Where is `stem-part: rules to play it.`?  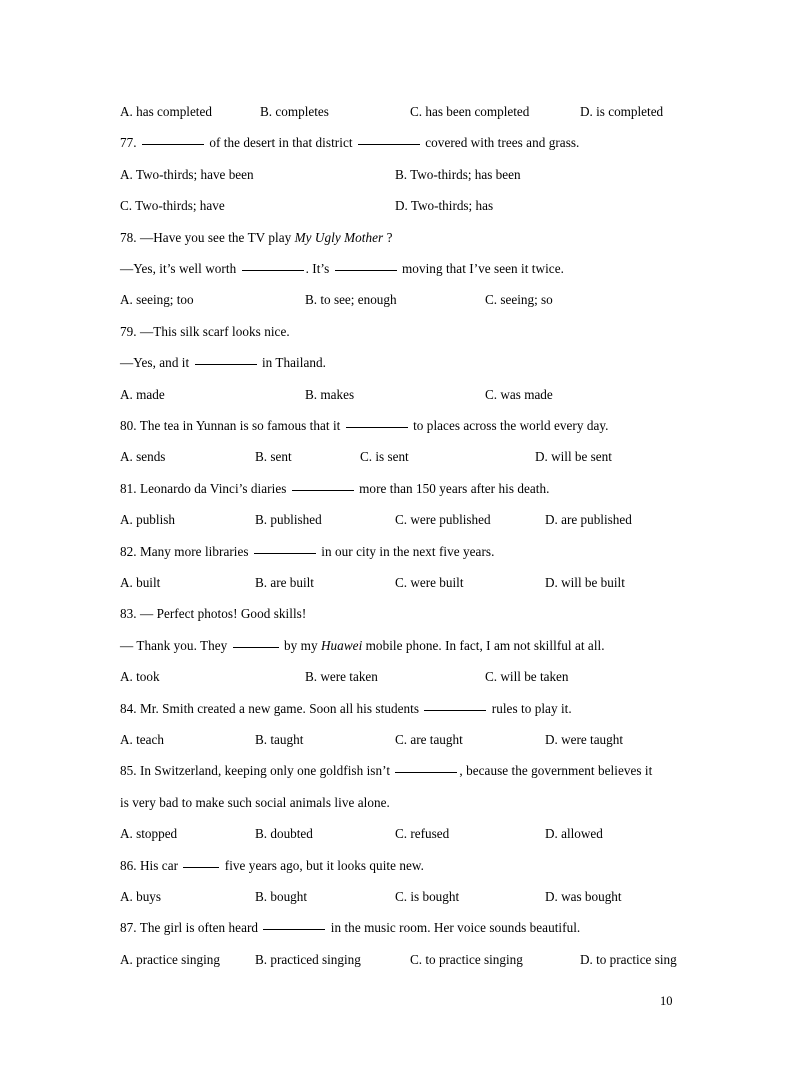
stem-part: rules to play it. is located at coordinates (530, 708).